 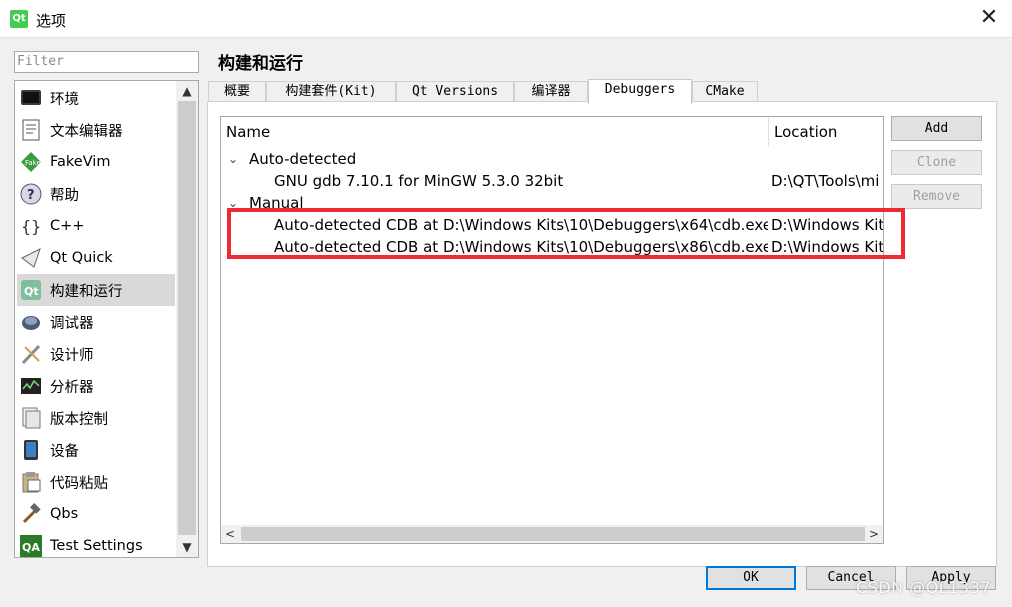 What do you see at coordinates (751, 578) in the screenshot?
I see `ok-button: OK` at bounding box center [751, 578].